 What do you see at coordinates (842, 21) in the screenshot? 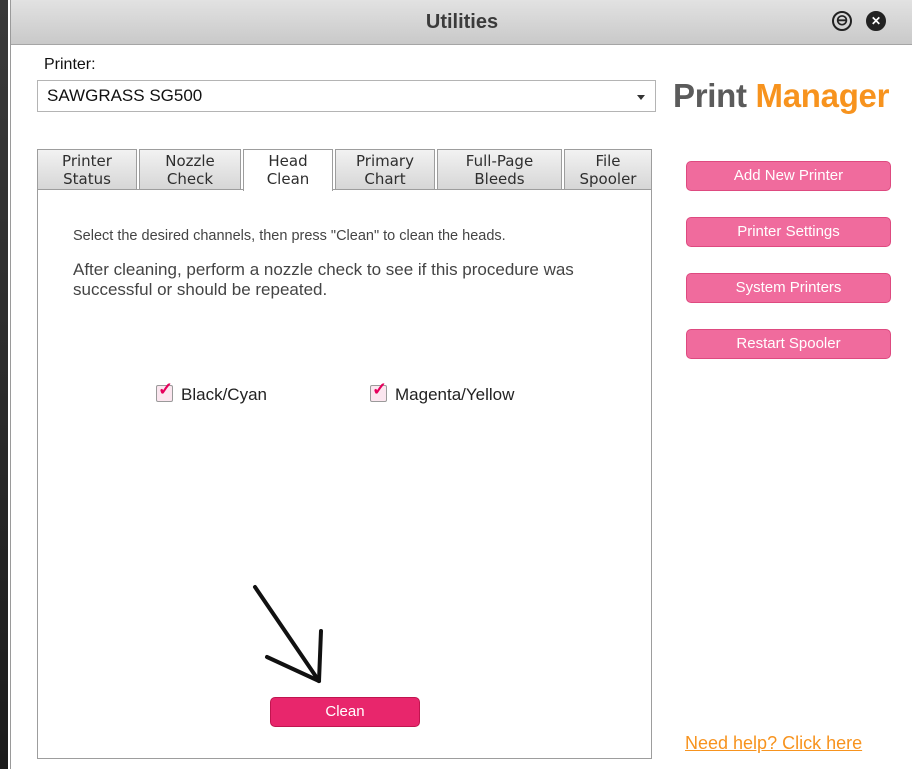
I see `minimize-icon: ⊖` at bounding box center [842, 21].